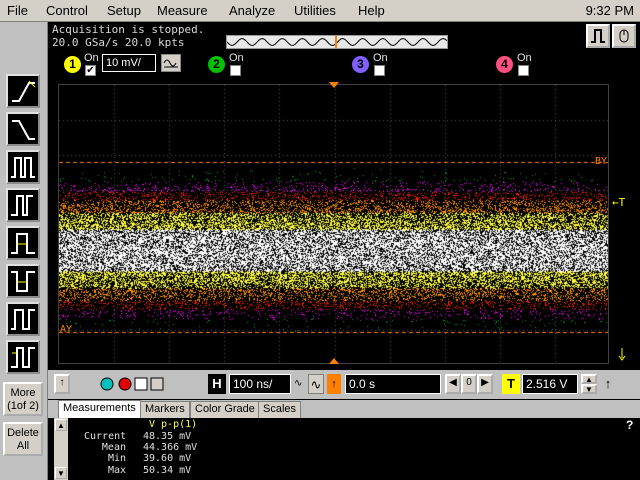 The image size is (640, 480). Describe the element at coordinates (66, 329) in the screenshot. I see `marker-ay-label: AY` at that location.